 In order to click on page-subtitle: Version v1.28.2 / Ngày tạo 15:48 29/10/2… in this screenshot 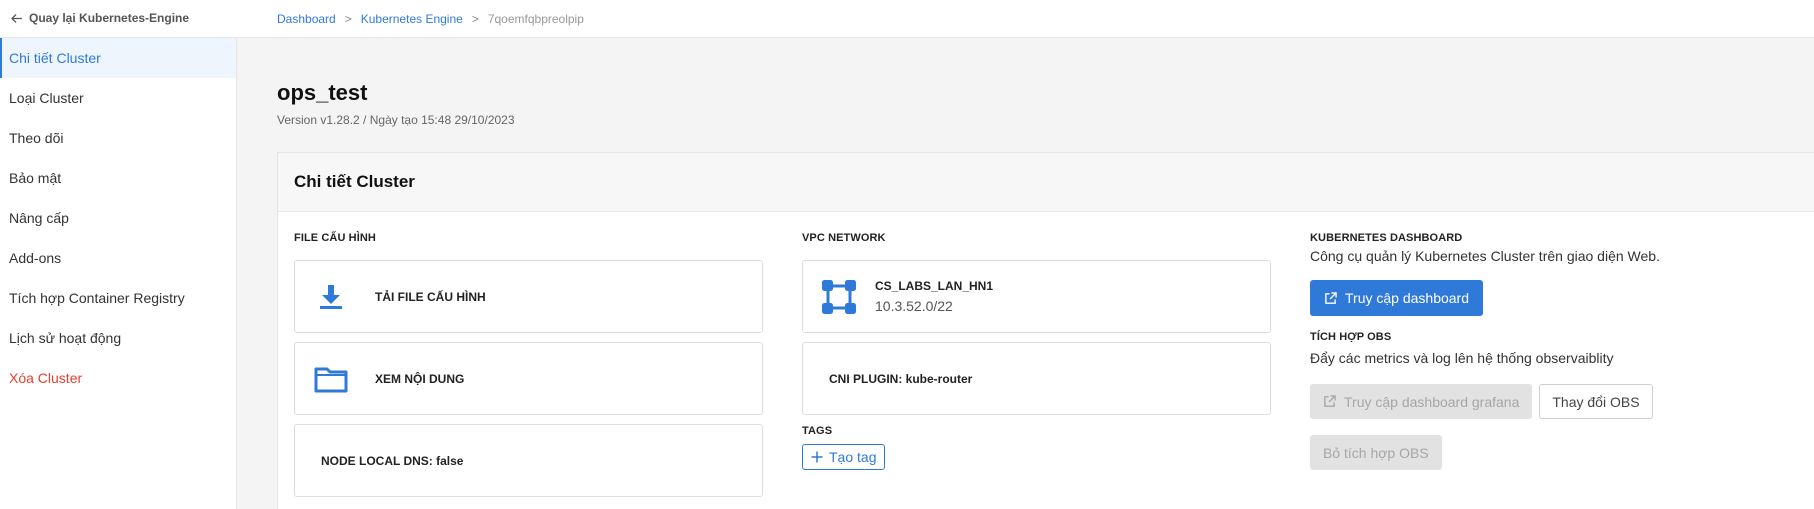, I will do `click(396, 120)`.